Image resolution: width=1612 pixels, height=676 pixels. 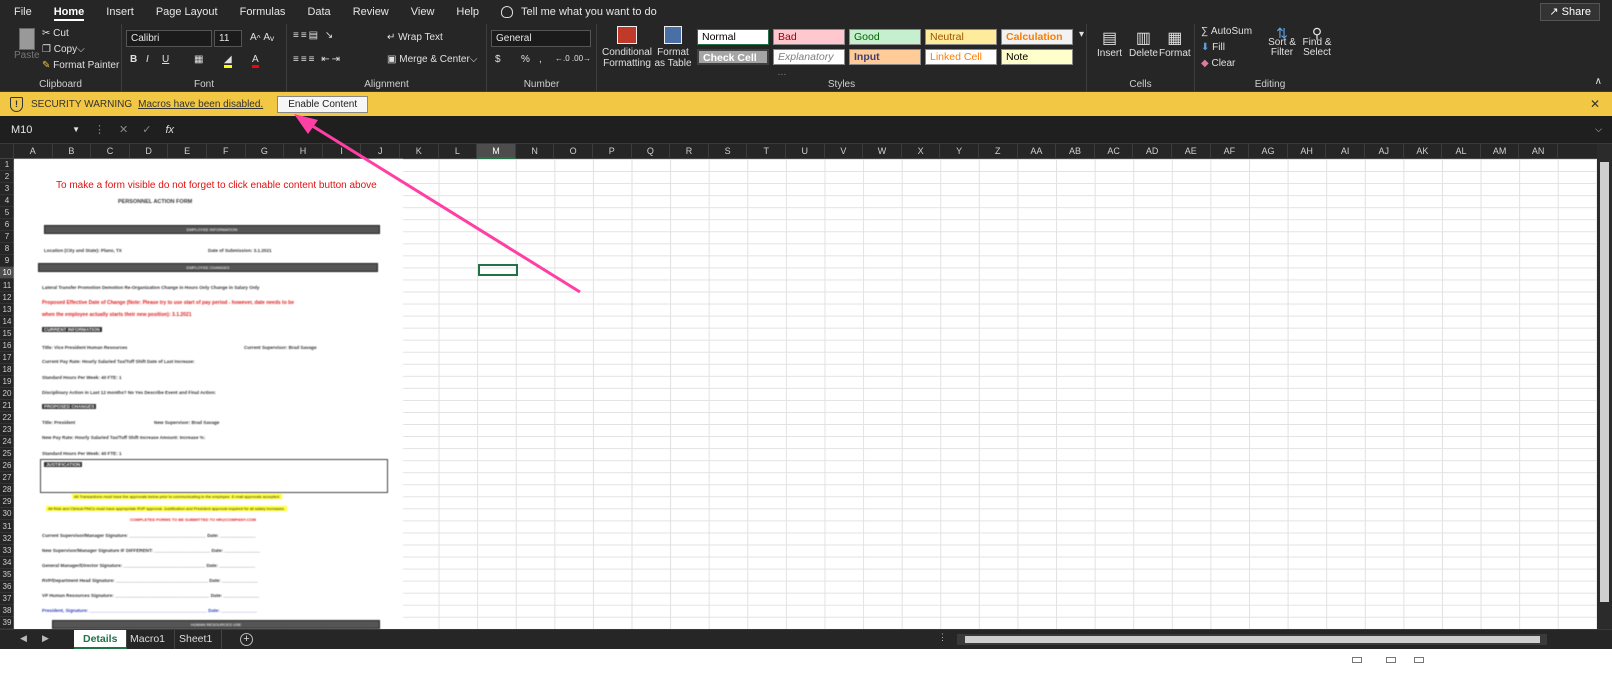 What do you see at coordinates (1143, 43) in the screenshot?
I see `delete-cells-button: ▥ Delete` at bounding box center [1143, 43].